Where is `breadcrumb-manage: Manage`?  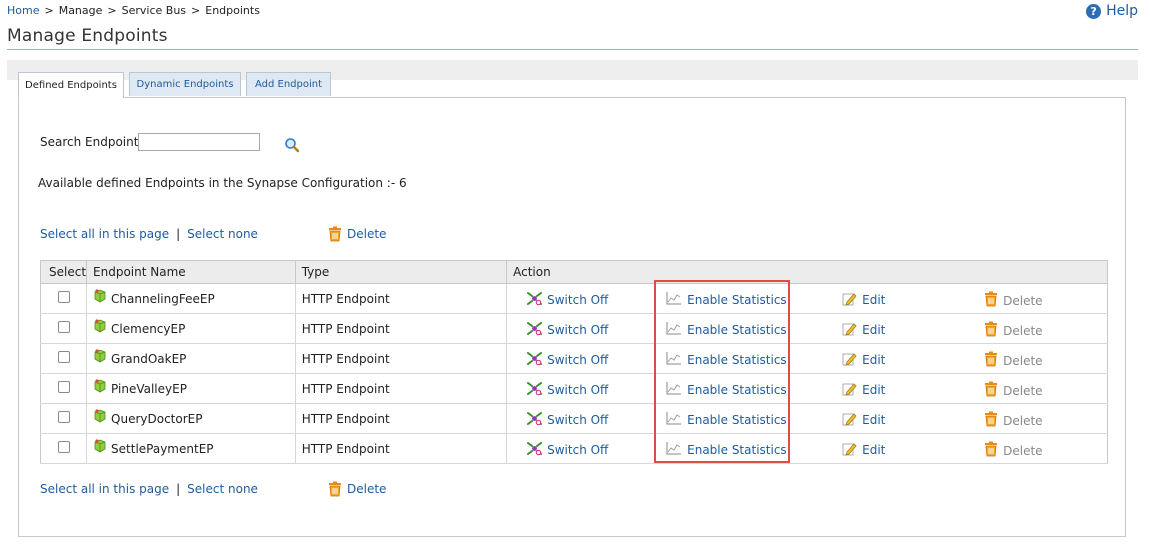
breadcrumb-manage: Manage is located at coordinates (81, 10).